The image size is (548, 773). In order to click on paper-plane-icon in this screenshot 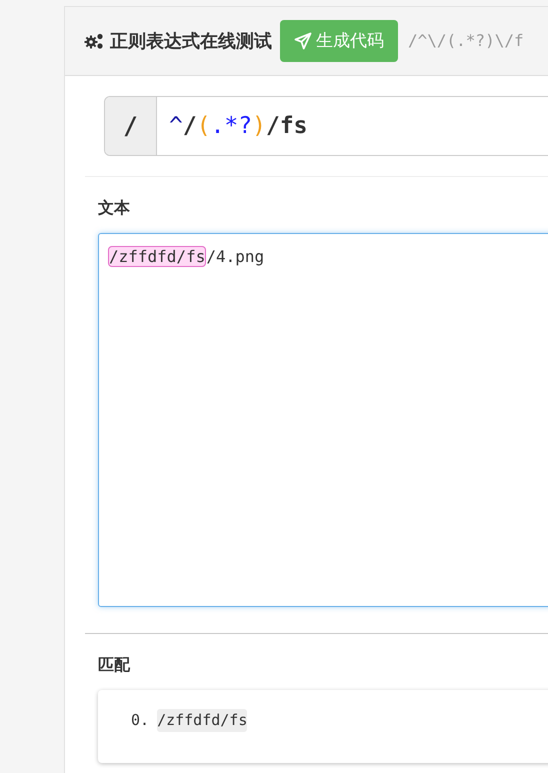, I will do `click(303, 41)`.